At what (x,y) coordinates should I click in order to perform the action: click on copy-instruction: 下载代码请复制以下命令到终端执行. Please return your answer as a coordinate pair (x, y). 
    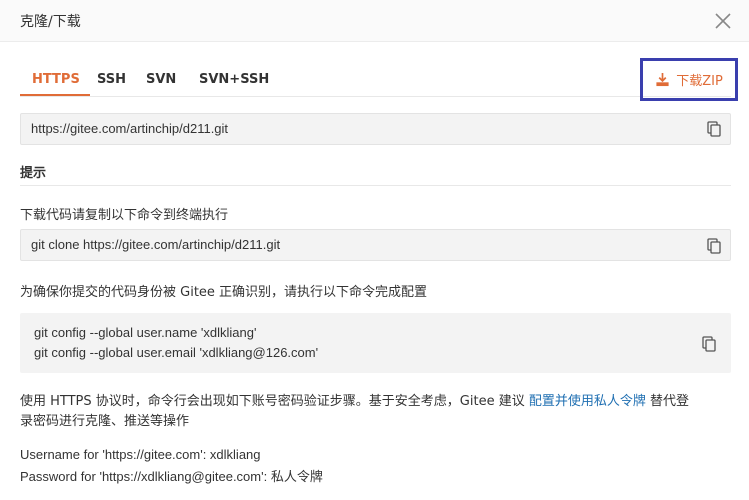
    Looking at the image, I should click on (124, 215).